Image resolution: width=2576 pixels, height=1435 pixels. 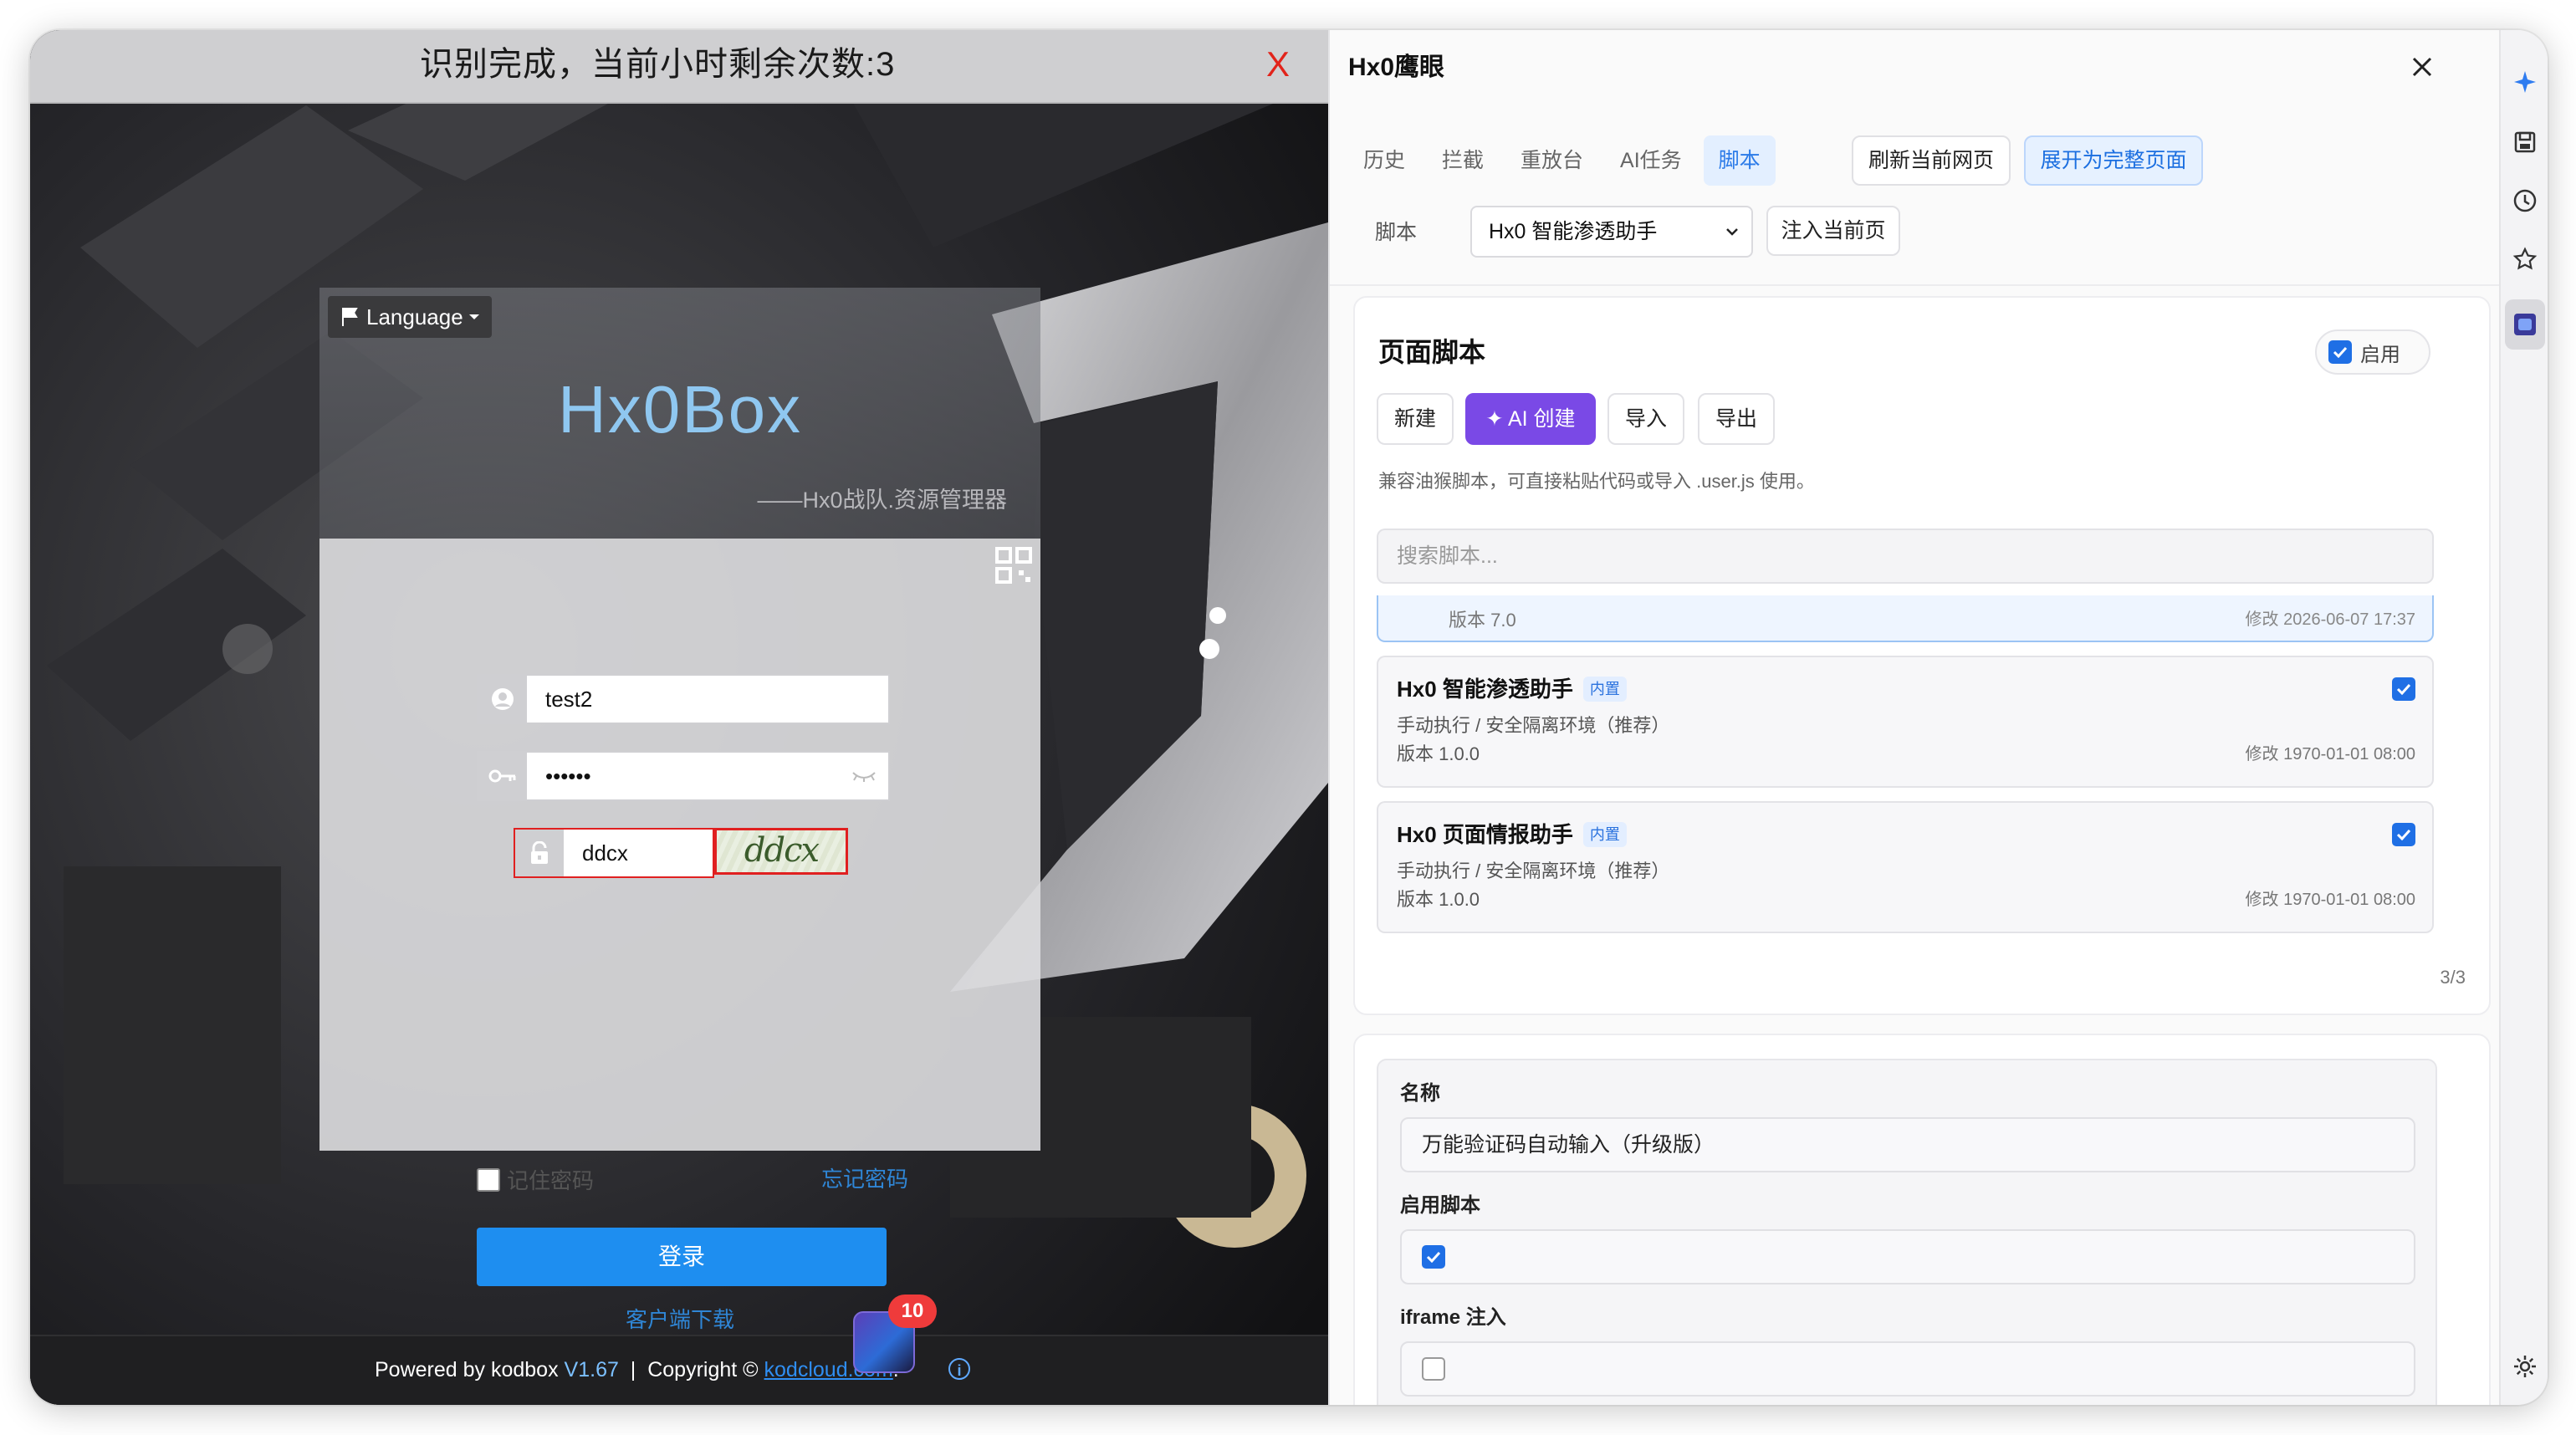 What do you see at coordinates (1915, 285) in the screenshot?
I see `divider` at bounding box center [1915, 285].